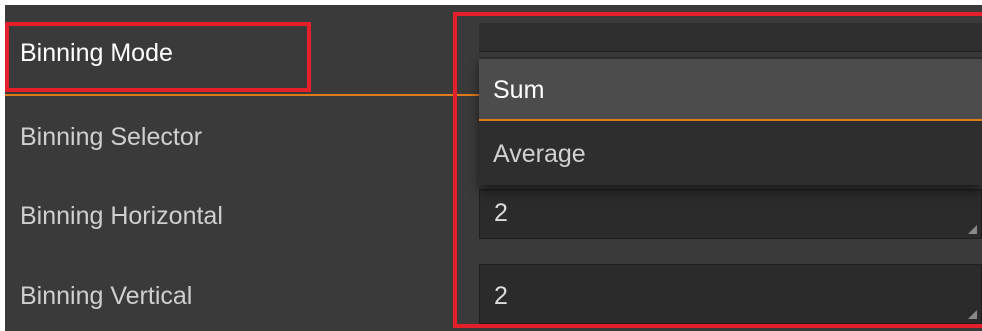  I want to click on dropdown-option-average: Average, so click(730, 154).